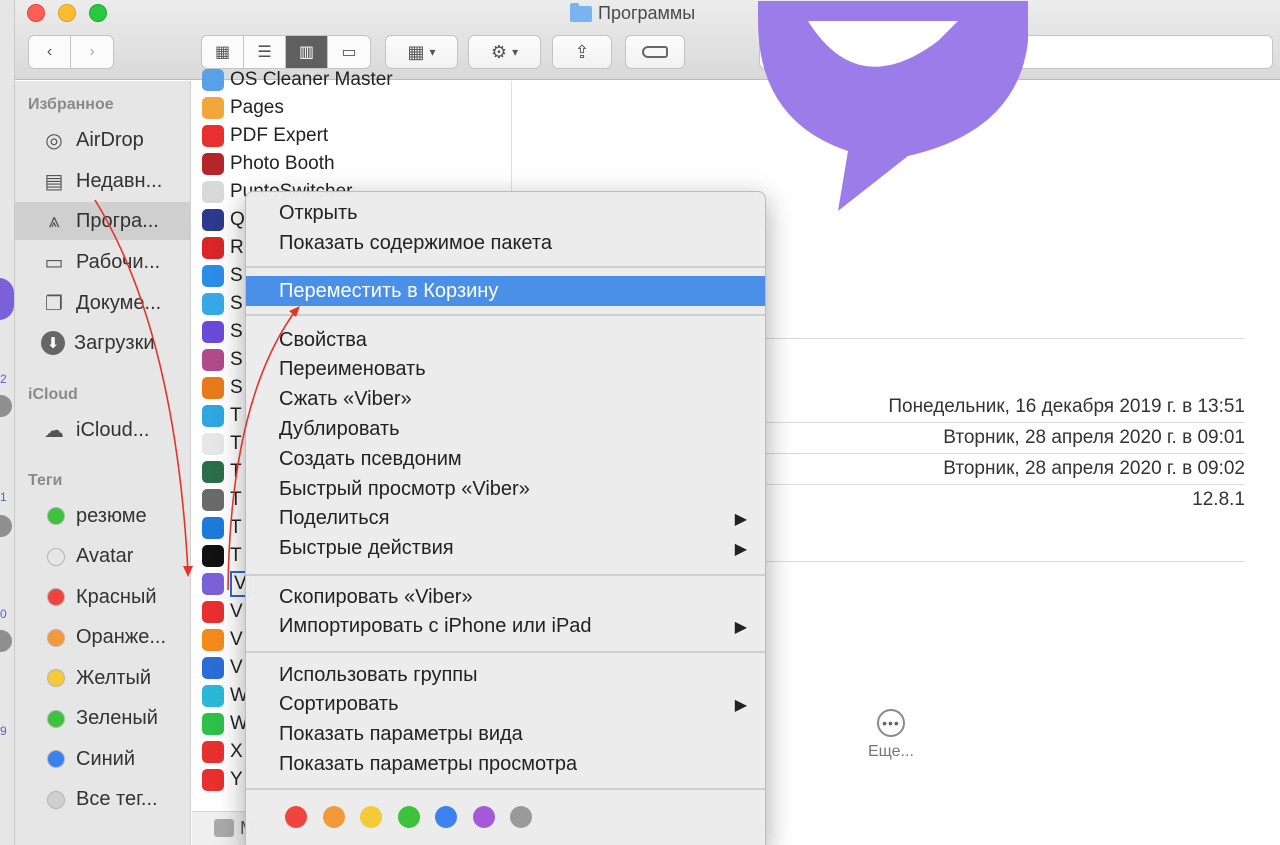 This screenshot has width=1280, height=845. I want to click on menu-item-open: Открыть, so click(505, 213).